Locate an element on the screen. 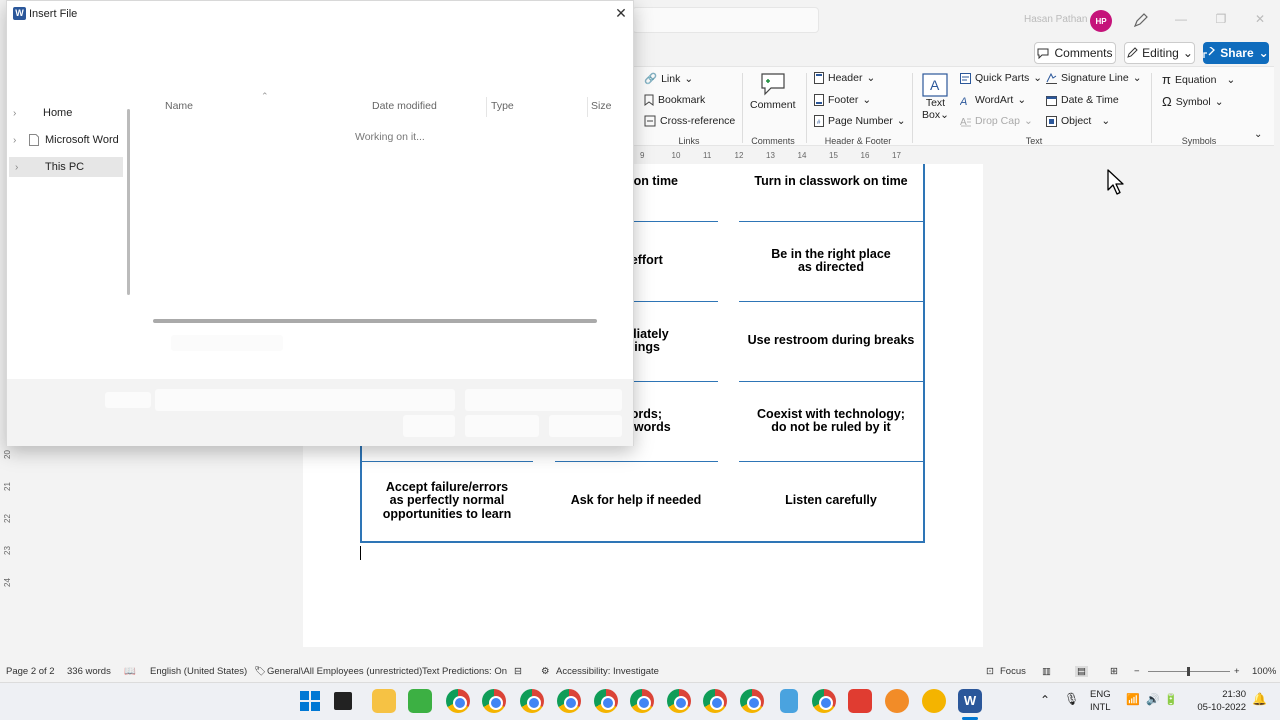  column-name: Name is located at coordinates (179, 106).